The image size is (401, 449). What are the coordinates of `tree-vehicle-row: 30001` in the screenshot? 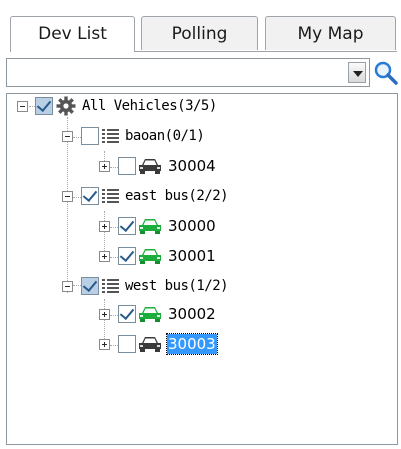 It's located at (197, 256).